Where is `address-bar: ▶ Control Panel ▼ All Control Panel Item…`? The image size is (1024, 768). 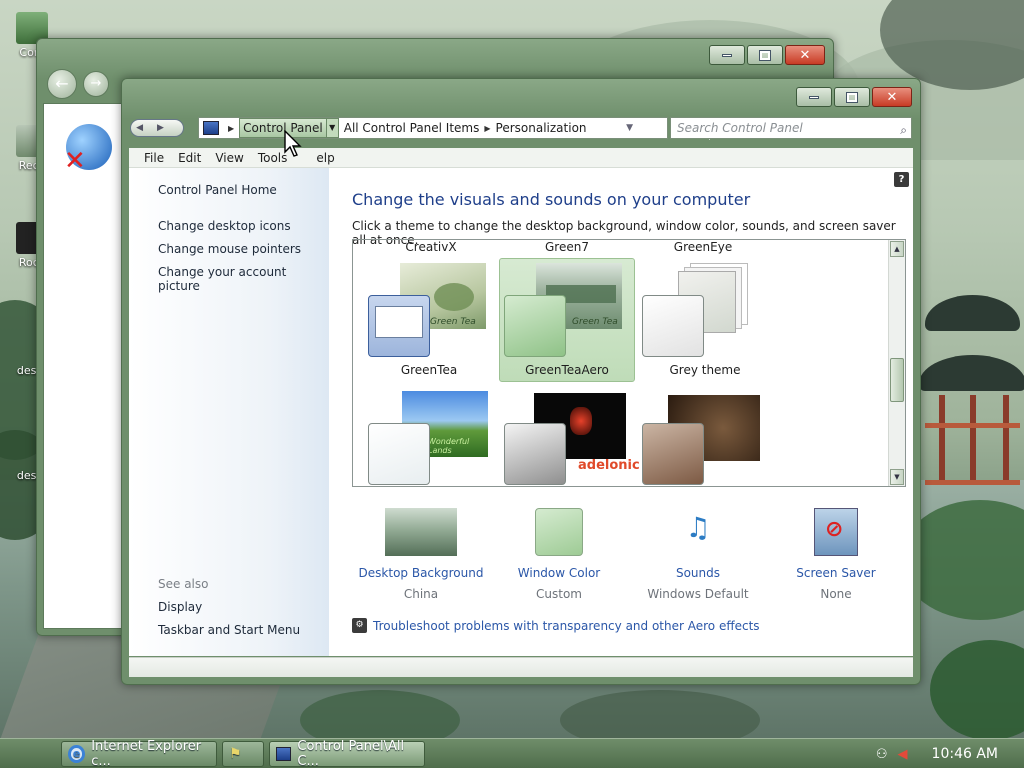 address-bar: ▶ Control Panel ▼ All Control Panel Item… is located at coordinates (463, 128).